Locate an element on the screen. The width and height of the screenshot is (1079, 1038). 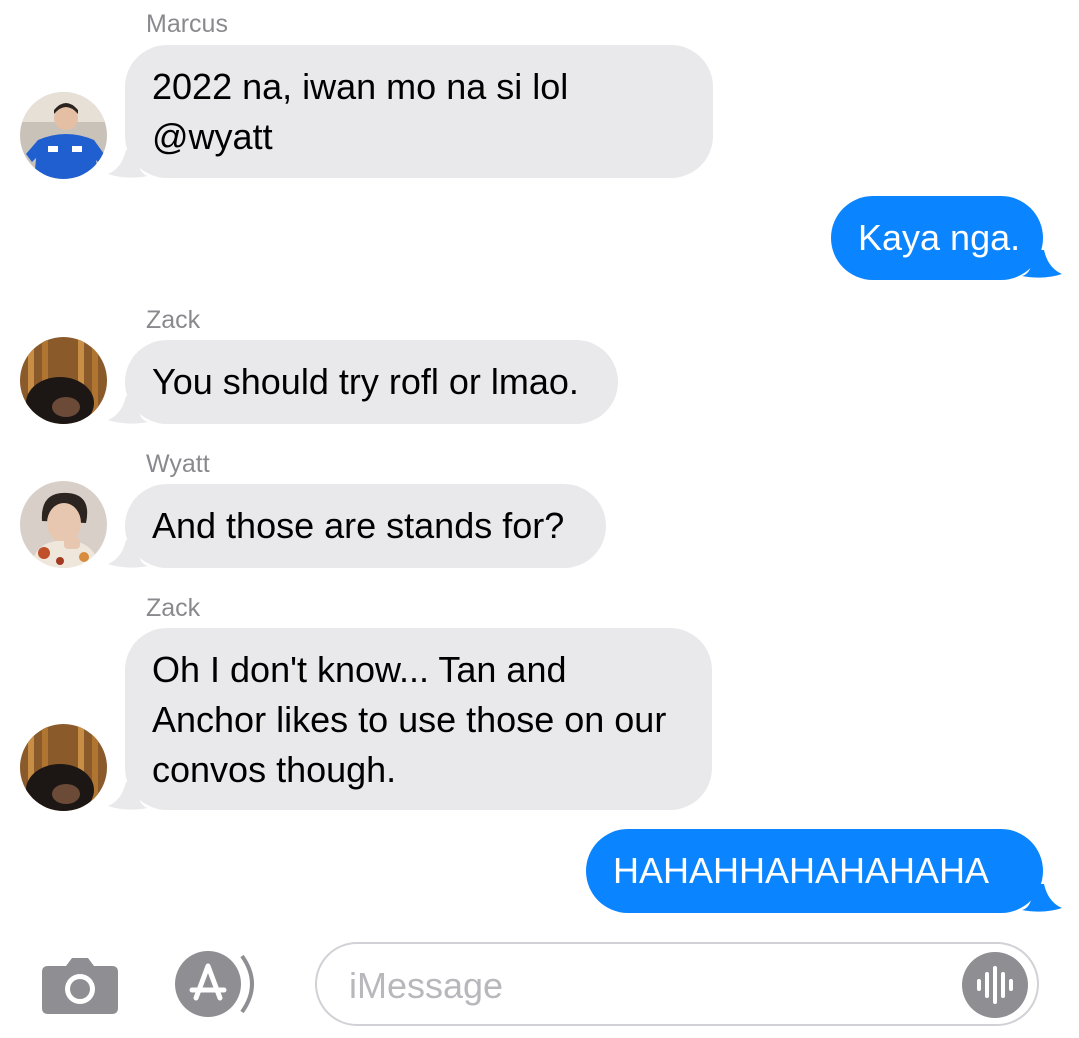
message-bubble-outgoing: HAHAHHAHAHAHAHA is located at coordinates (814, 871).